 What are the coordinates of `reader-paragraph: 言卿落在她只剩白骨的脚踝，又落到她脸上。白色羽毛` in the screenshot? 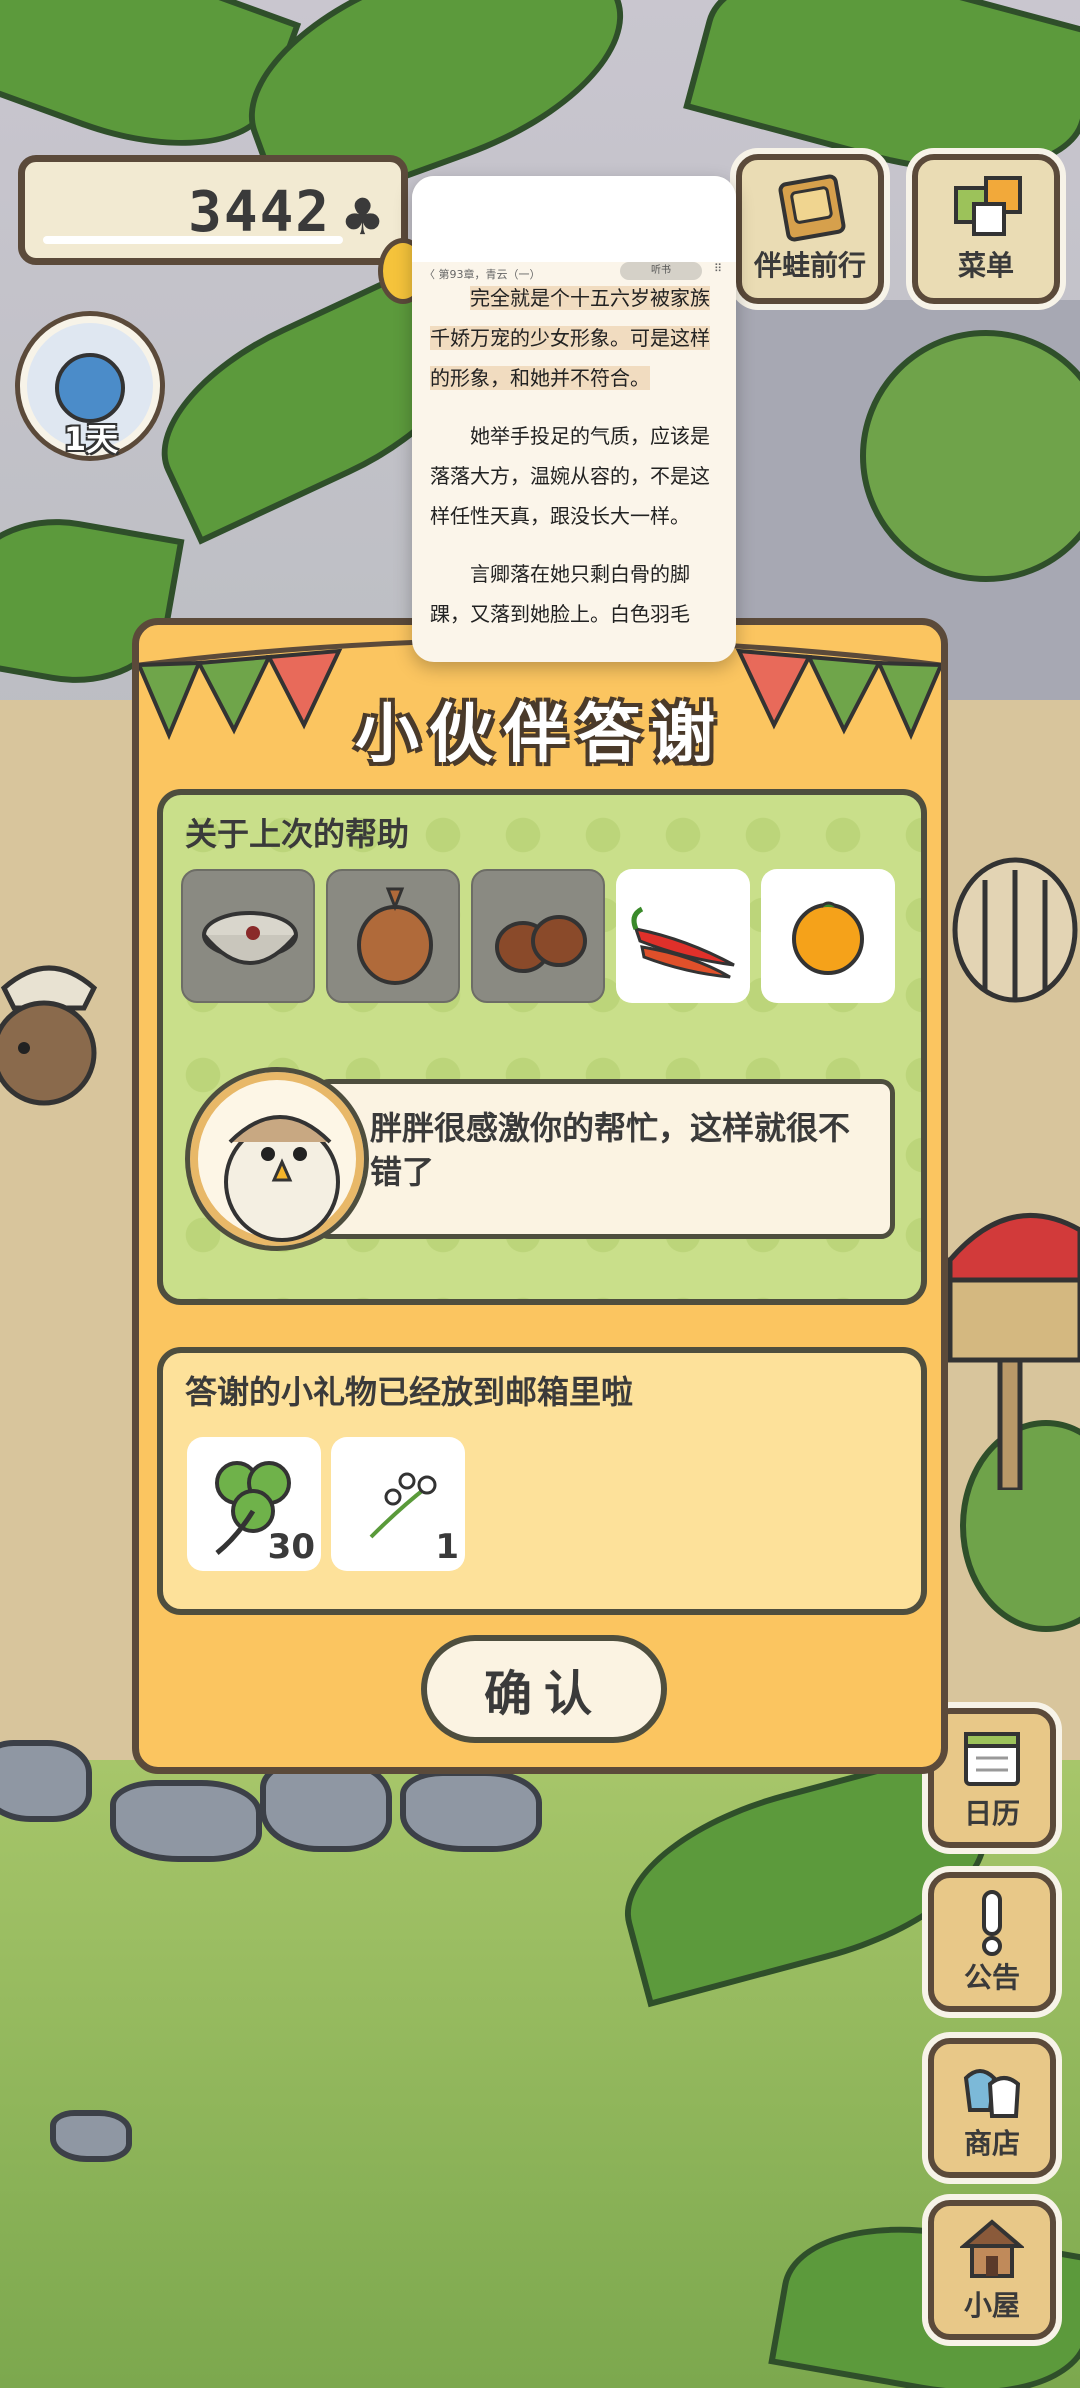 It's located at (560, 594).